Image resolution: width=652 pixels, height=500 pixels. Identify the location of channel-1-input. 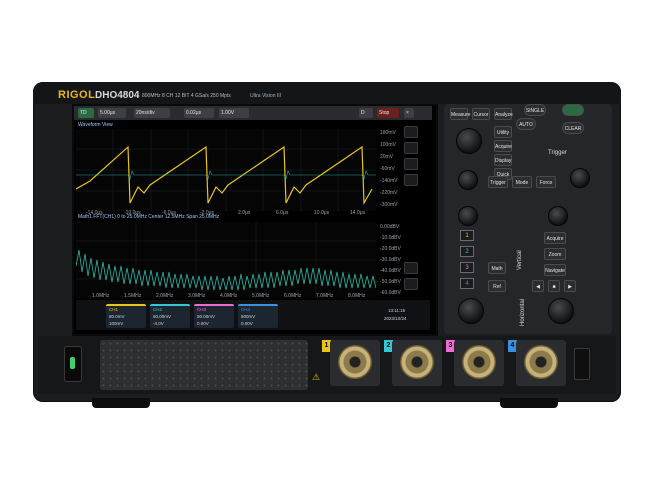
(355, 363).